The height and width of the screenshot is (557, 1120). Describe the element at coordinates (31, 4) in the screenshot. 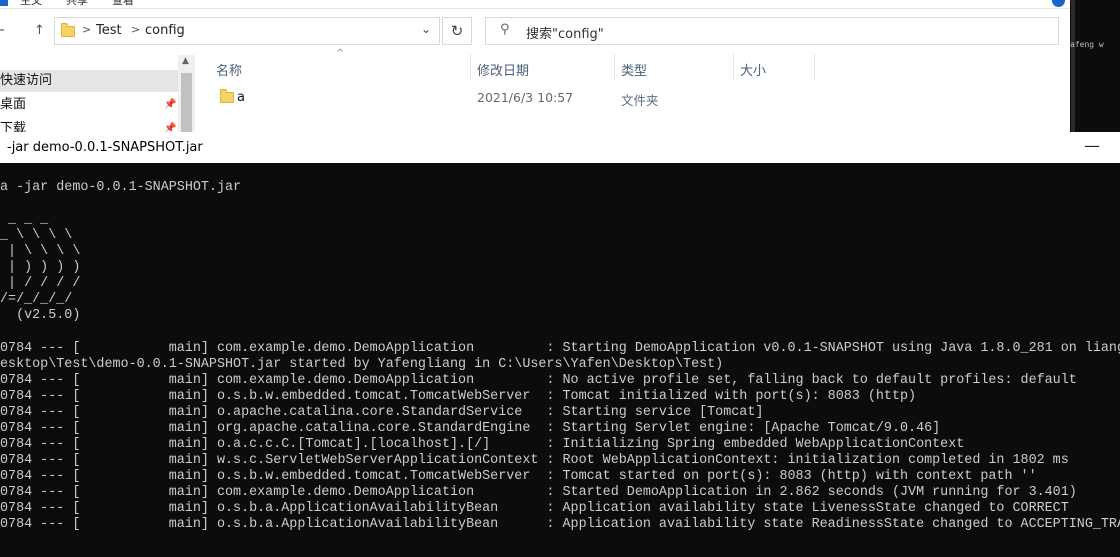

I see `ribbon-tab-home: 主文` at that location.